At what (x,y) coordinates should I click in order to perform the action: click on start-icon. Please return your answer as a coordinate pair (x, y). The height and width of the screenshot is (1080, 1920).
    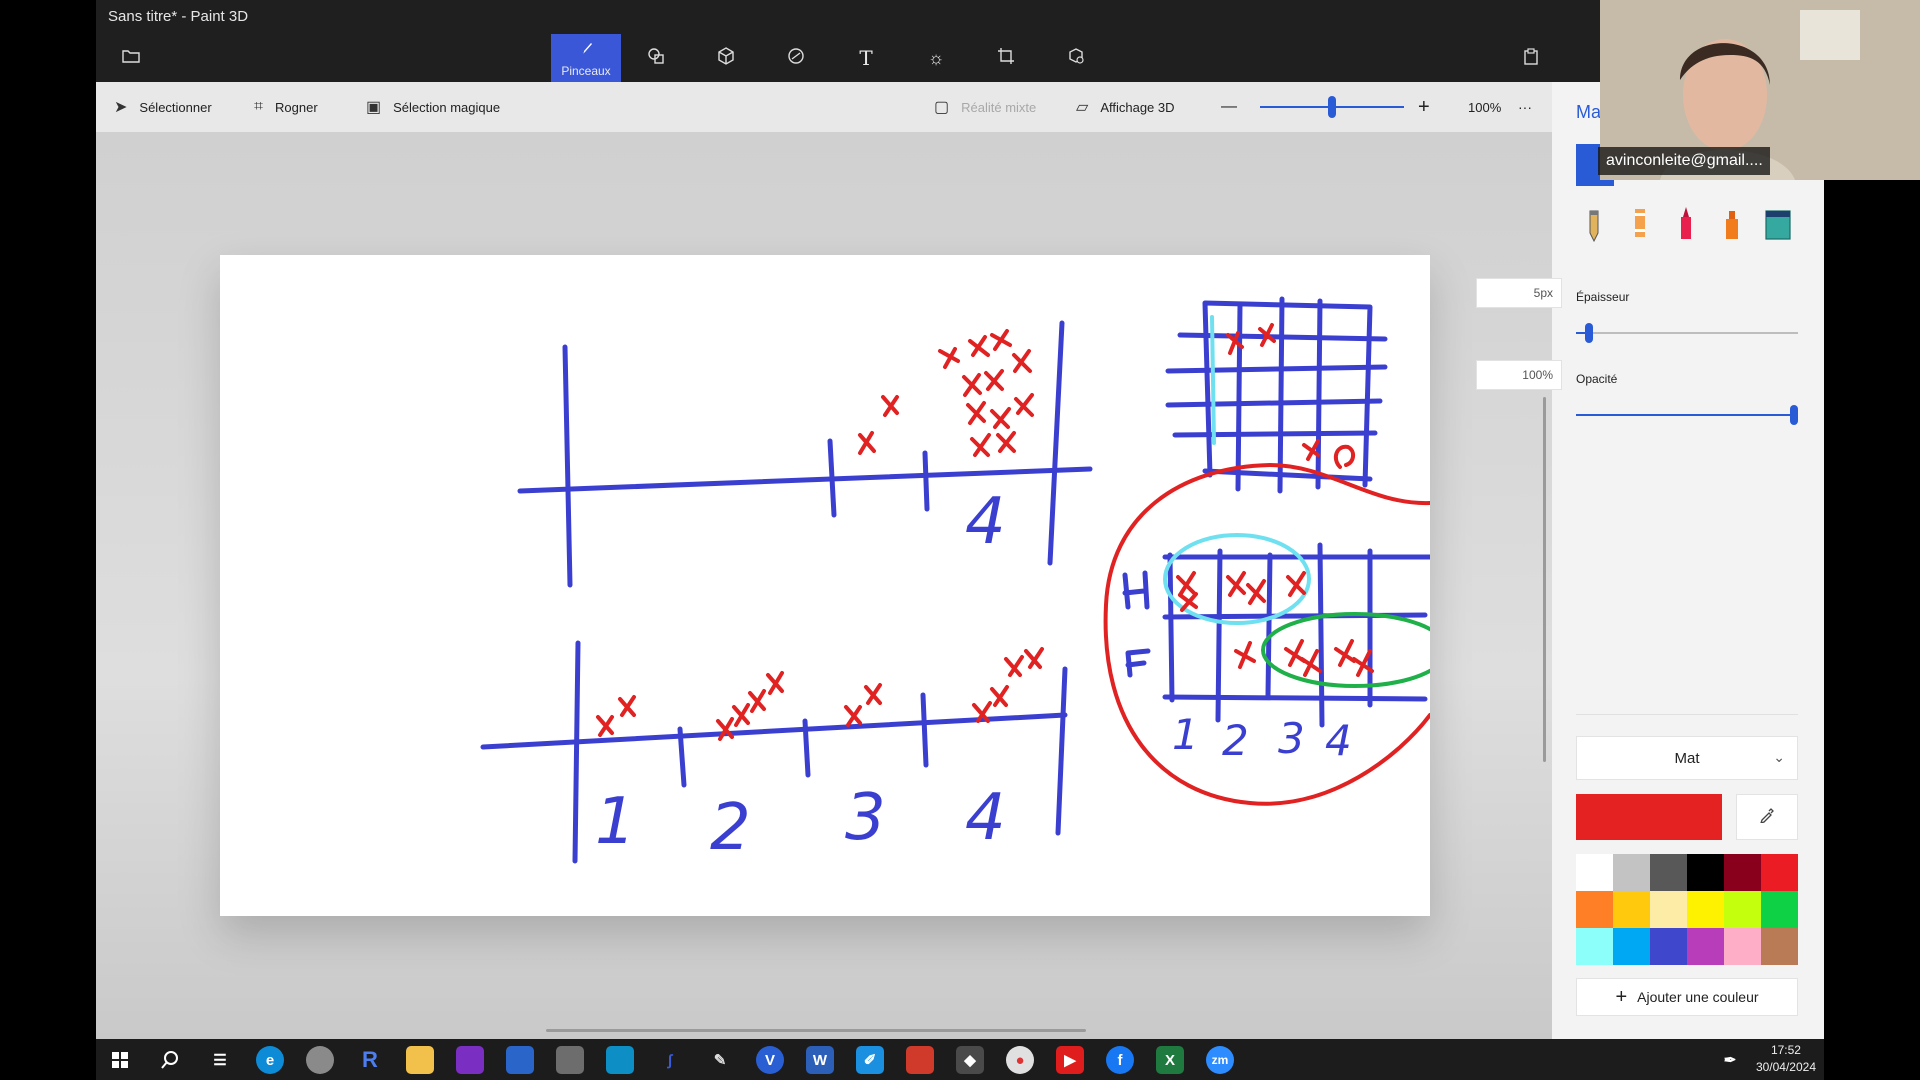
    Looking at the image, I should click on (120, 1060).